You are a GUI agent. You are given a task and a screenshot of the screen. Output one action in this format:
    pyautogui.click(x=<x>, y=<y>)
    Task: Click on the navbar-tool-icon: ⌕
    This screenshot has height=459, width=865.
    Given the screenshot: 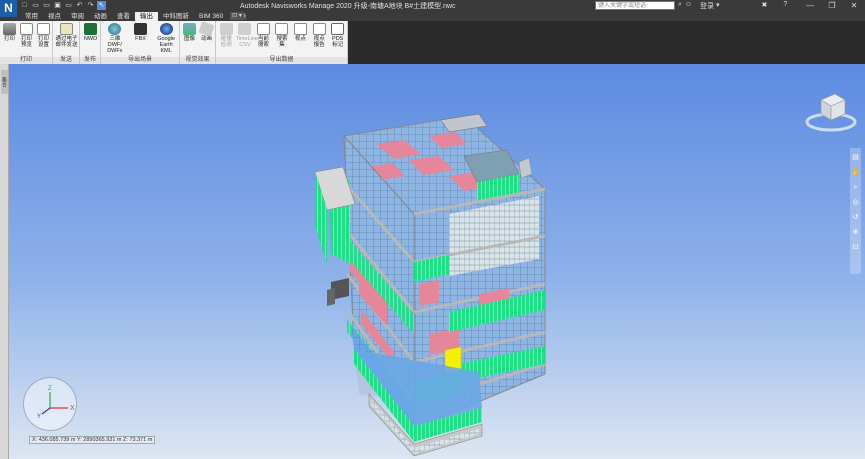 What is the action you would take?
    pyautogui.click(x=855, y=187)
    